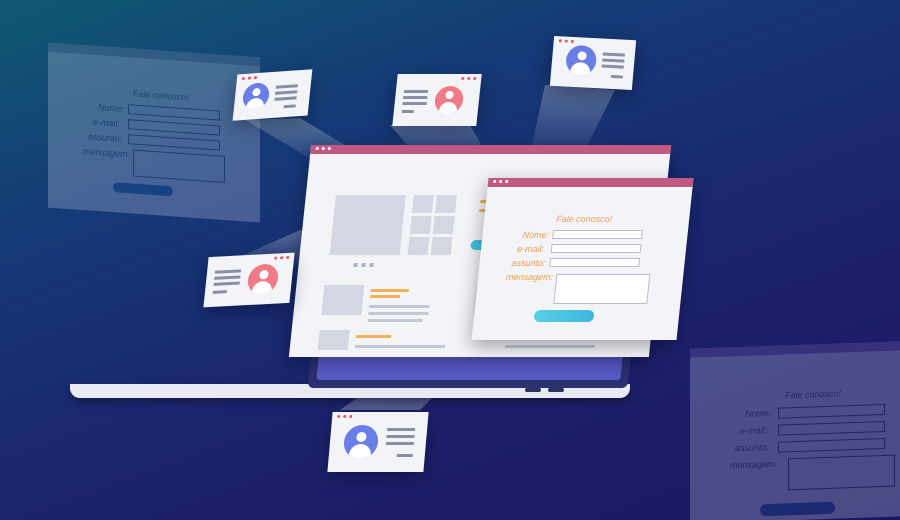 This screenshot has width=900, height=520. What do you see at coordinates (385, 296) in the screenshot?
I see `article-title-1b` at bounding box center [385, 296].